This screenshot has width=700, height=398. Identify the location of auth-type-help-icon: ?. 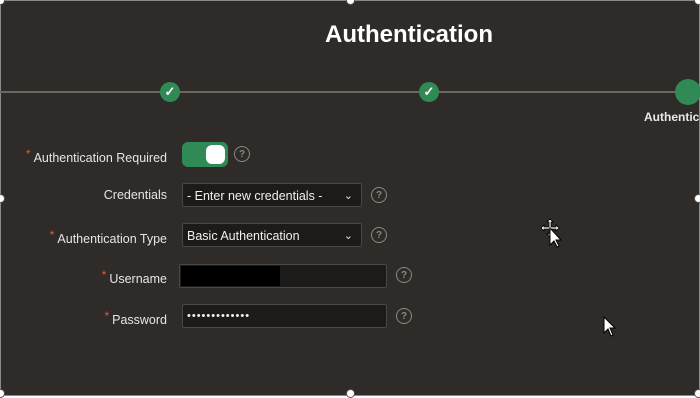
(379, 235).